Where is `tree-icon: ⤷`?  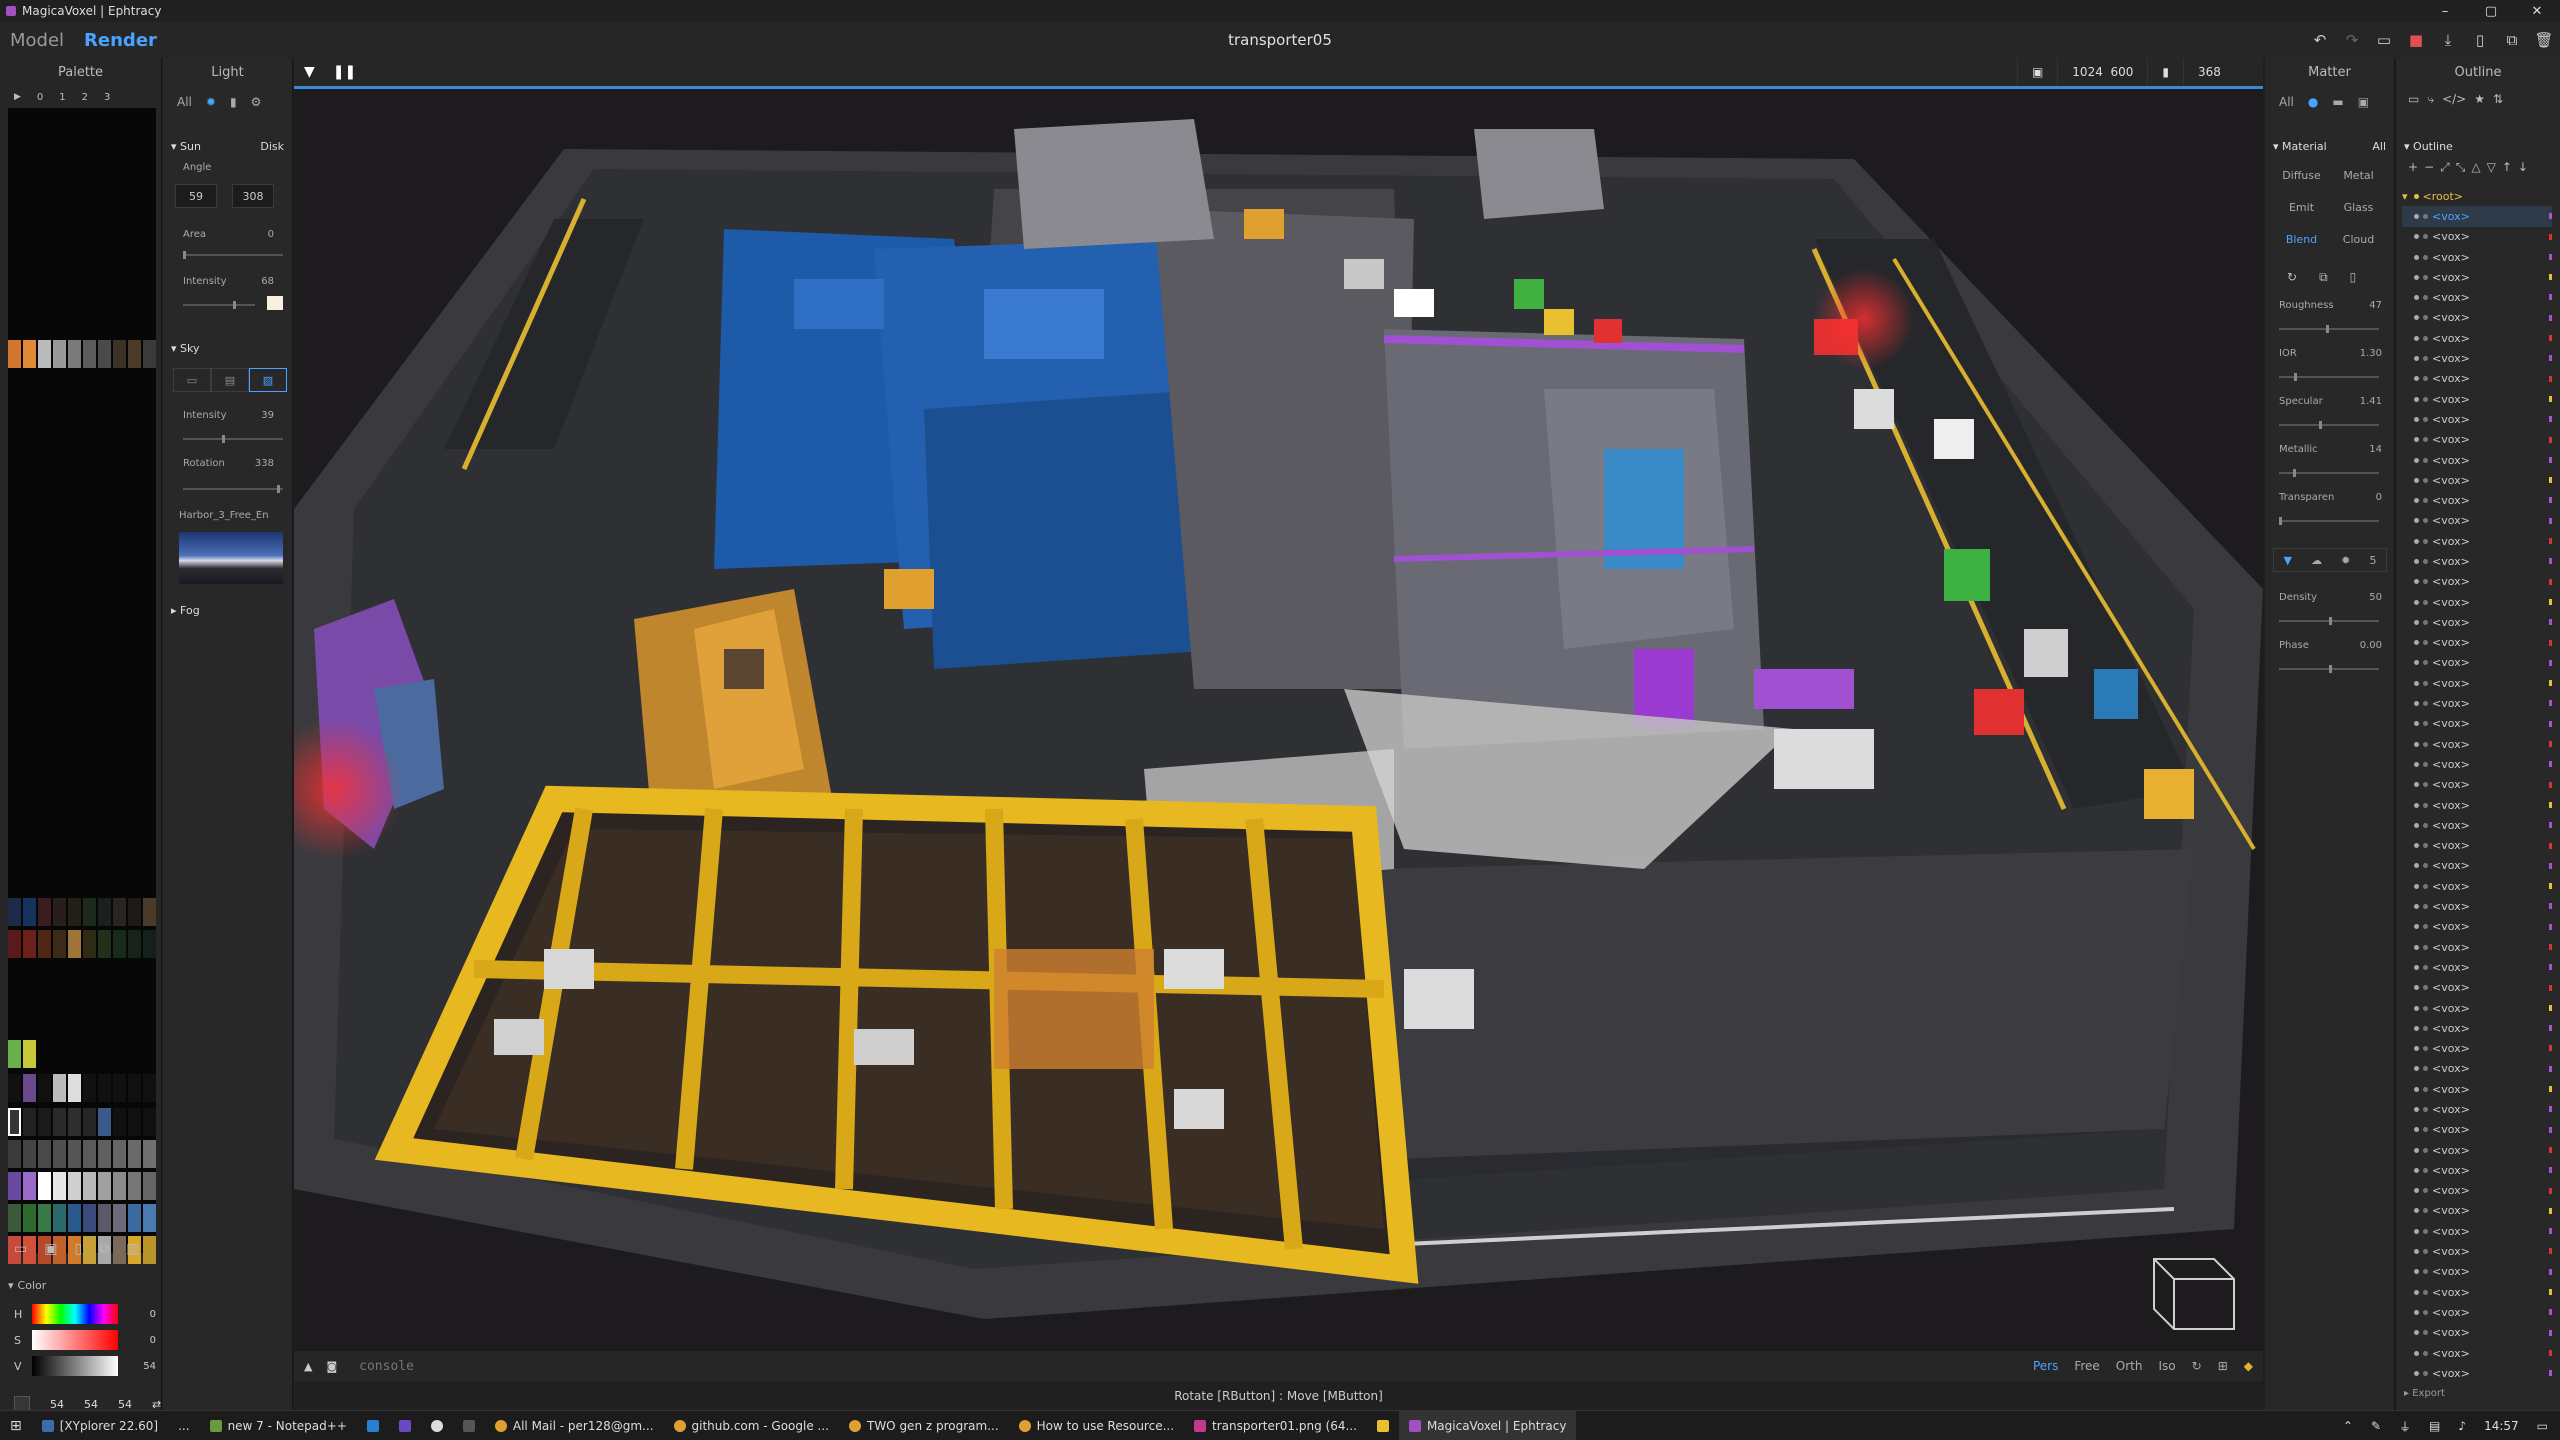 tree-icon: ⤷ is located at coordinates (2430, 99).